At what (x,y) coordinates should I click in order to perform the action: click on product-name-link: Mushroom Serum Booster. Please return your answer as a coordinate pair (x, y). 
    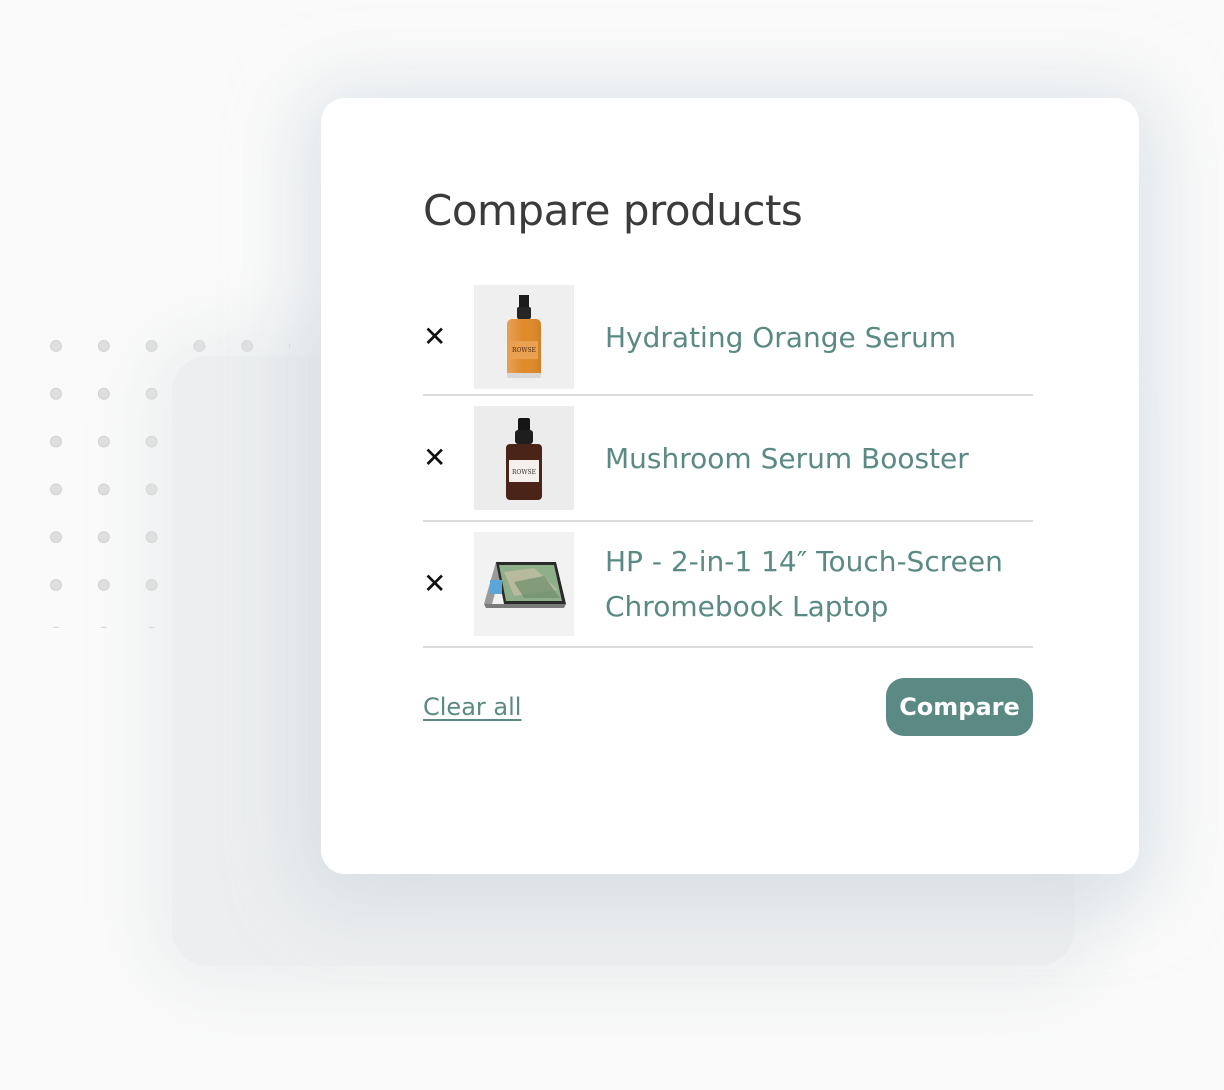
    Looking at the image, I should click on (787, 458).